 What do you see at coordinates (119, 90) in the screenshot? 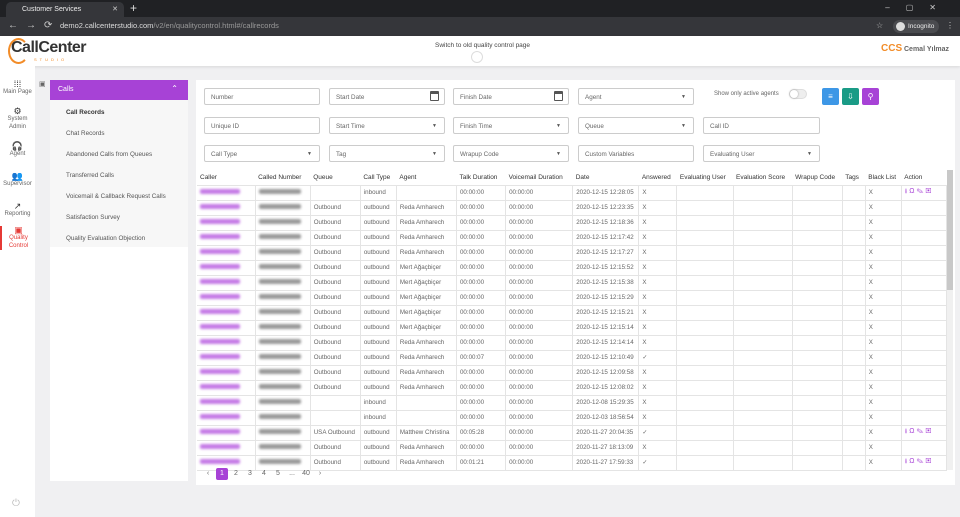
I see `submenu-calls-header: Calls ⌃` at bounding box center [119, 90].